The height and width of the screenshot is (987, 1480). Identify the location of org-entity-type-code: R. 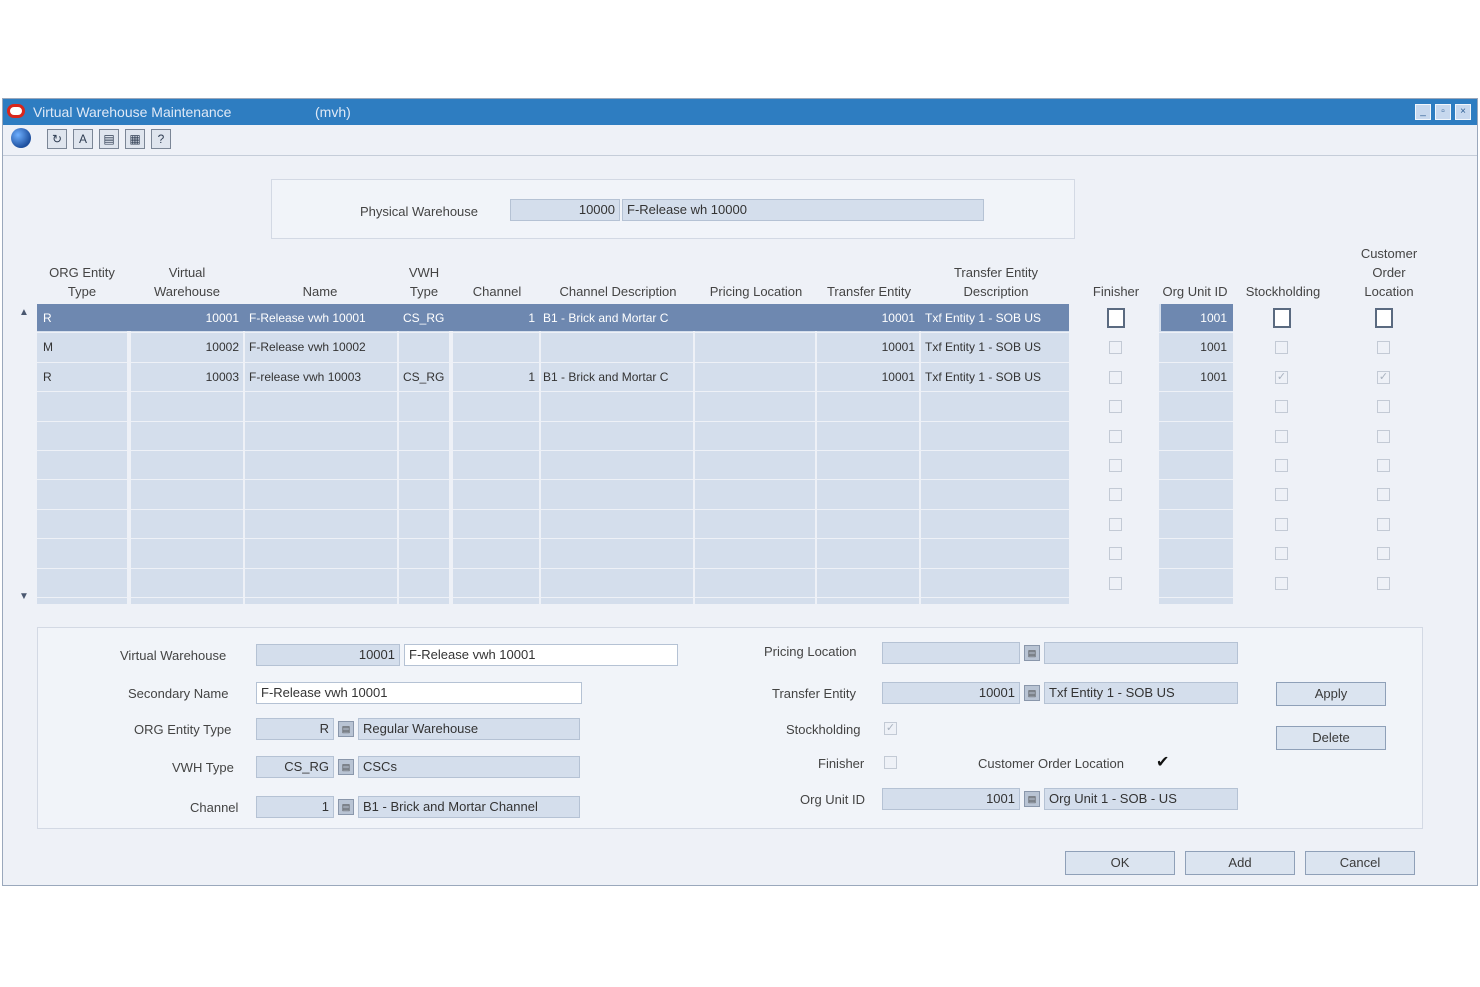
(295, 729).